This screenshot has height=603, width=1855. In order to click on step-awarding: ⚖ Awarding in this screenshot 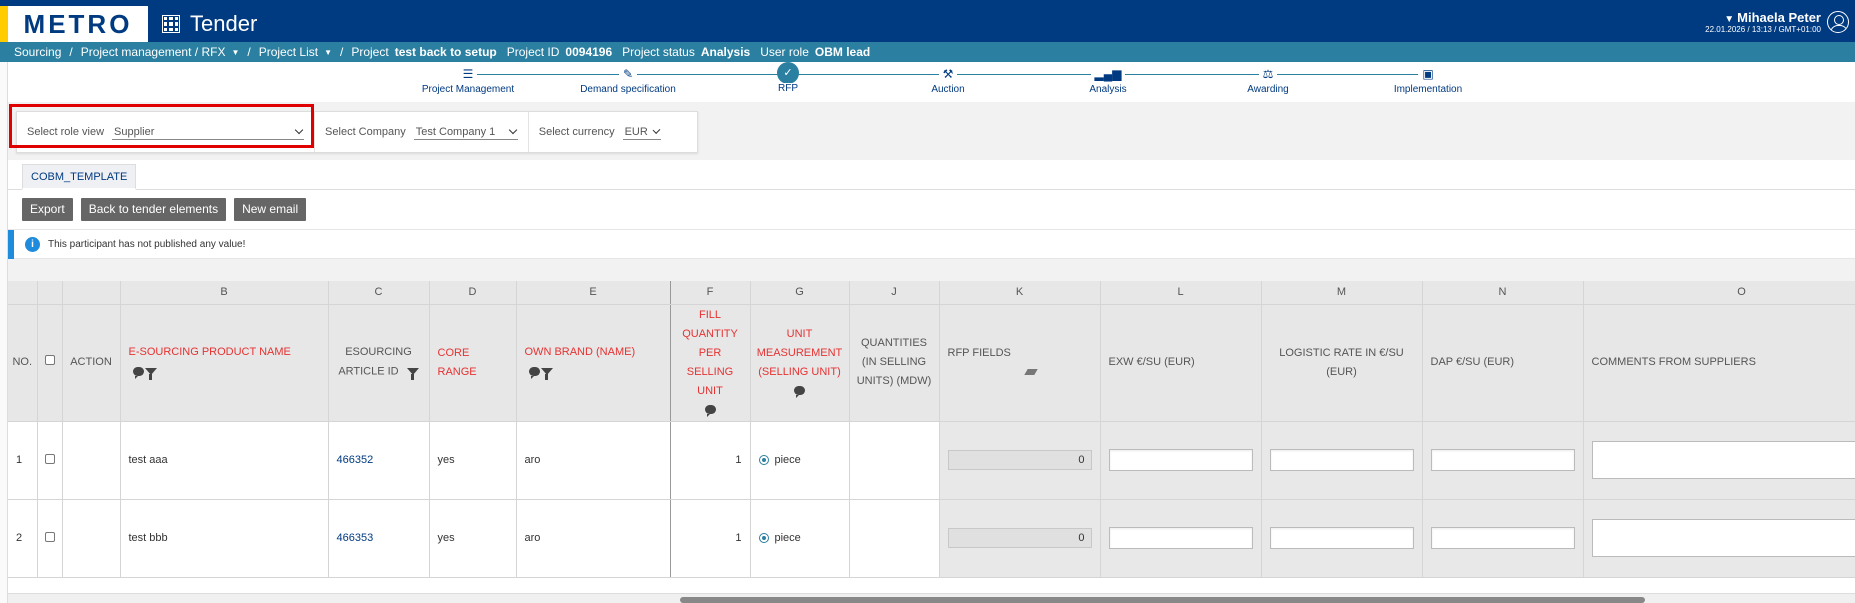, I will do `click(1268, 80)`.